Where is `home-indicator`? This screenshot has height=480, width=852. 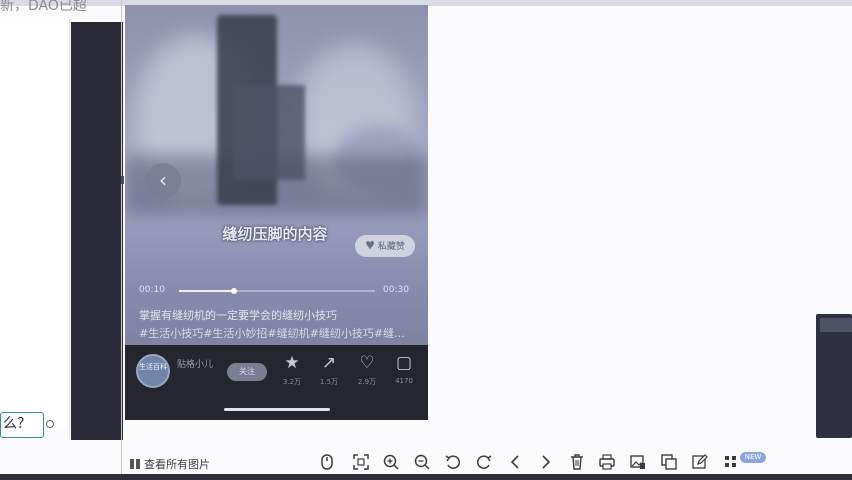
home-indicator is located at coordinates (277, 409).